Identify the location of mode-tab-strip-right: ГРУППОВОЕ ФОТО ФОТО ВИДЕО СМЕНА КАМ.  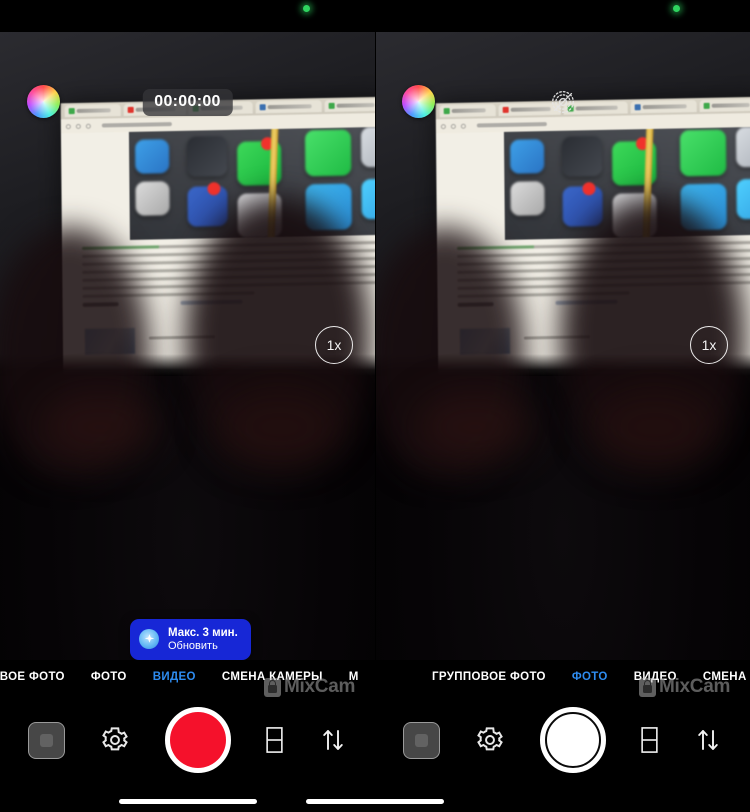
(562, 677).